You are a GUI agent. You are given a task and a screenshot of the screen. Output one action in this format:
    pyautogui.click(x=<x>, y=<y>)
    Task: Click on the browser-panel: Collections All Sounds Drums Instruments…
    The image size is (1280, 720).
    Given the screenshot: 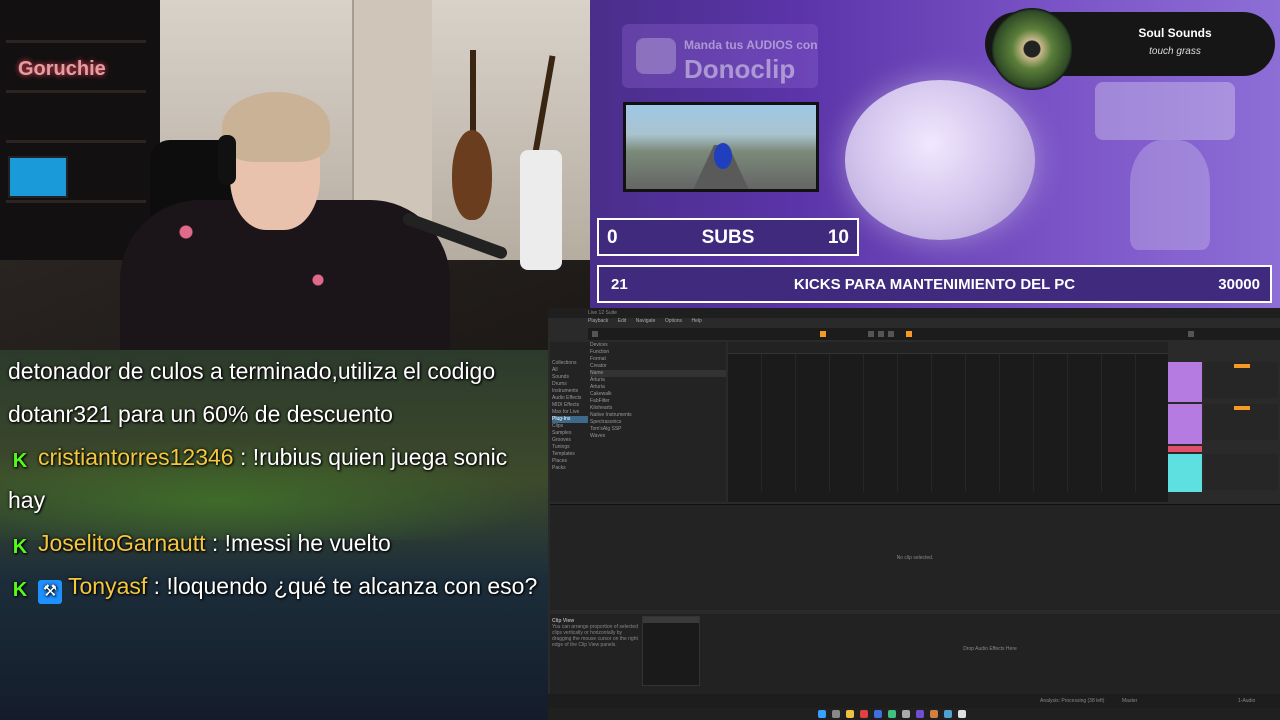 What is the action you would take?
    pyautogui.click(x=638, y=422)
    